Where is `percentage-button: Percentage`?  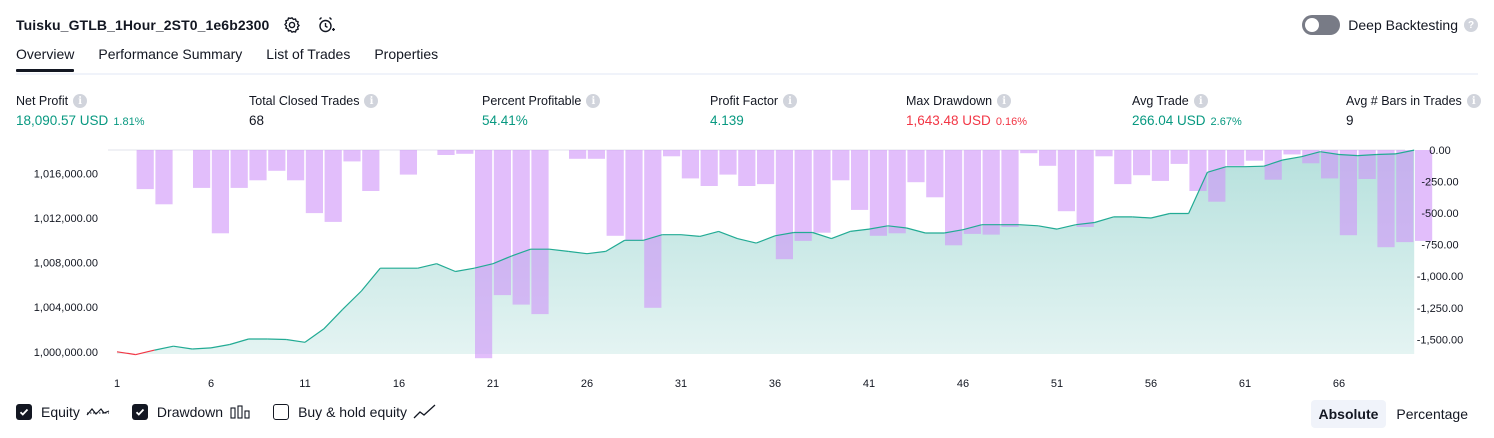
percentage-button: Percentage is located at coordinates (1432, 414).